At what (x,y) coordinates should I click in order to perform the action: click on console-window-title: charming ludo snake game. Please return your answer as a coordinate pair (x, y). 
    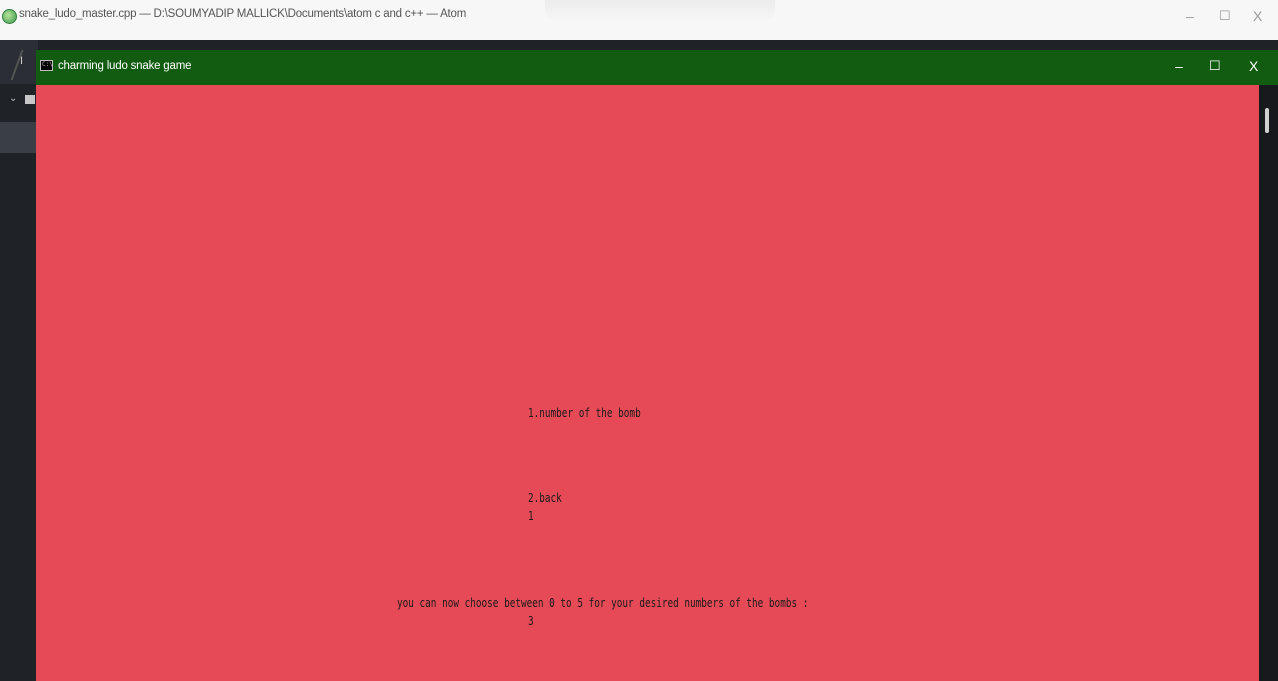
    Looking at the image, I should click on (125, 66).